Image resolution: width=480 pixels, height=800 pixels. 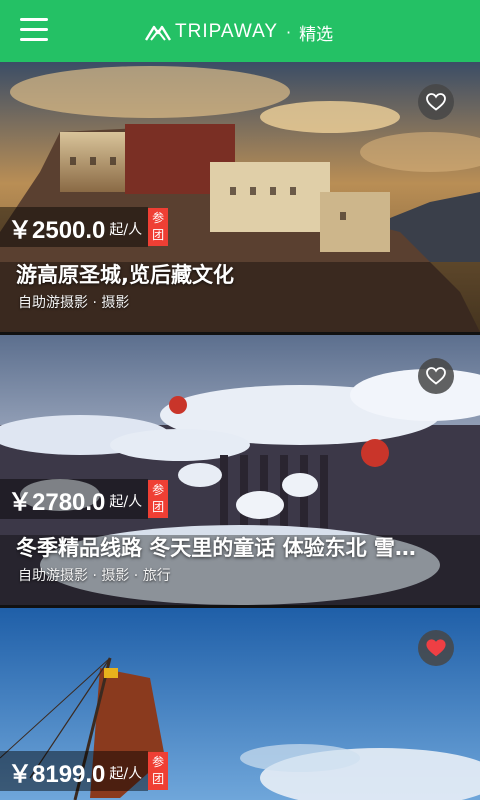 What do you see at coordinates (125, 275) in the screenshot?
I see `trip-title: 游高原圣城,览后藏文化` at bounding box center [125, 275].